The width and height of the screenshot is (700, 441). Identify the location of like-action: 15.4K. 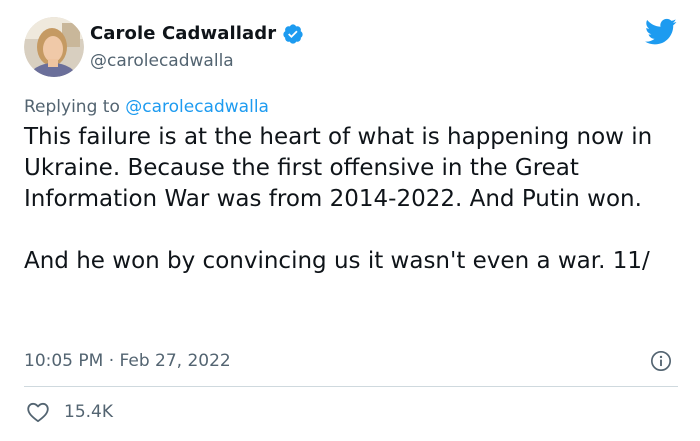
(69, 412).